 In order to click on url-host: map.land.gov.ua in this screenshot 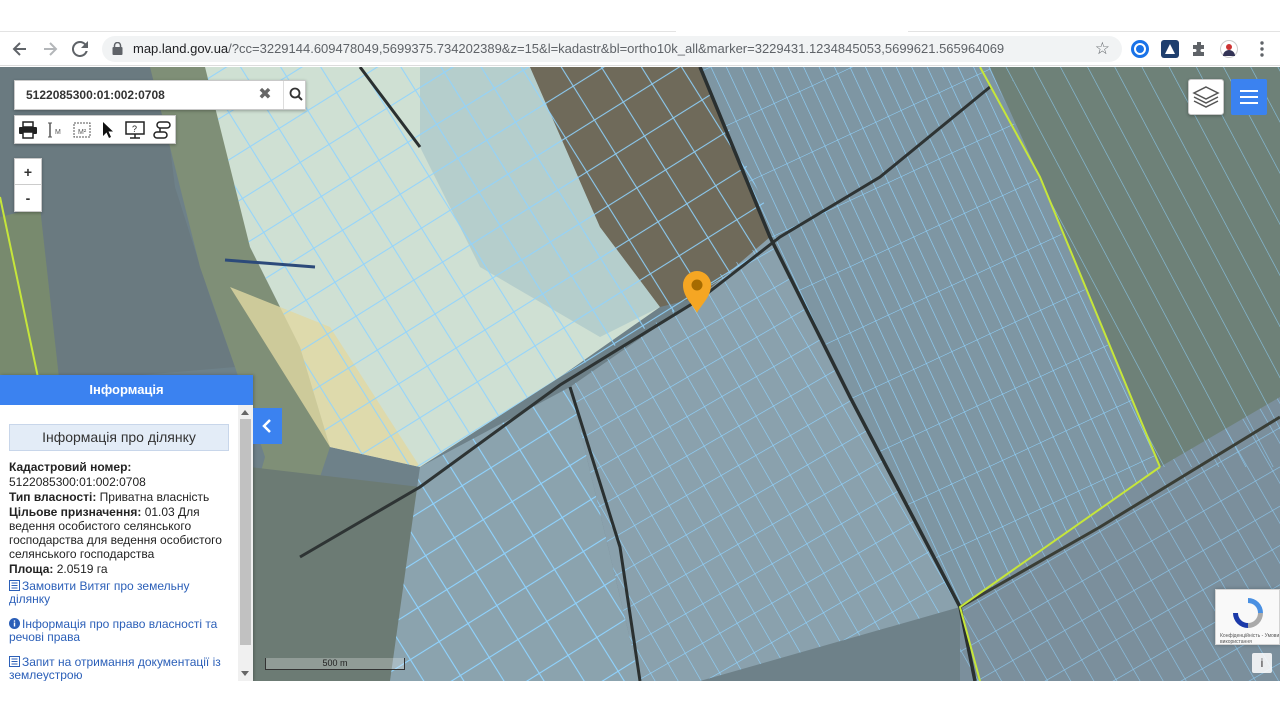, I will do `click(181, 48)`.